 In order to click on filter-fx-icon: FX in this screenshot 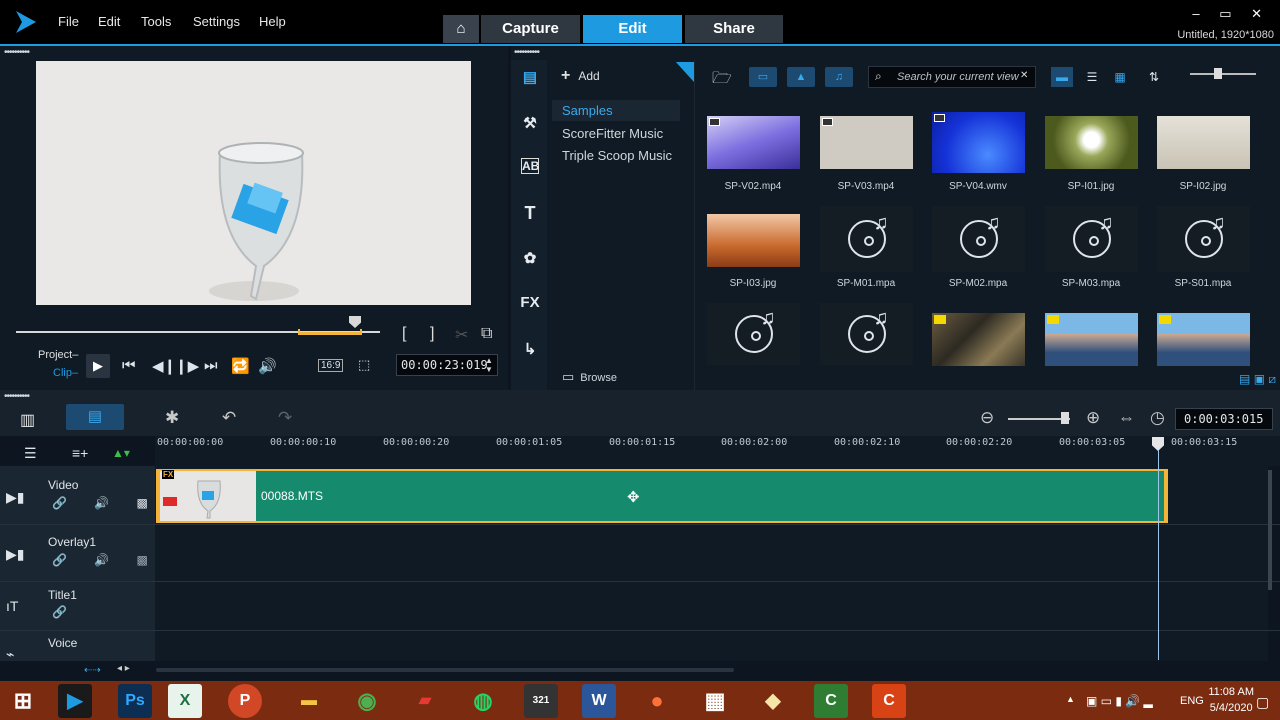, I will do `click(530, 302)`.